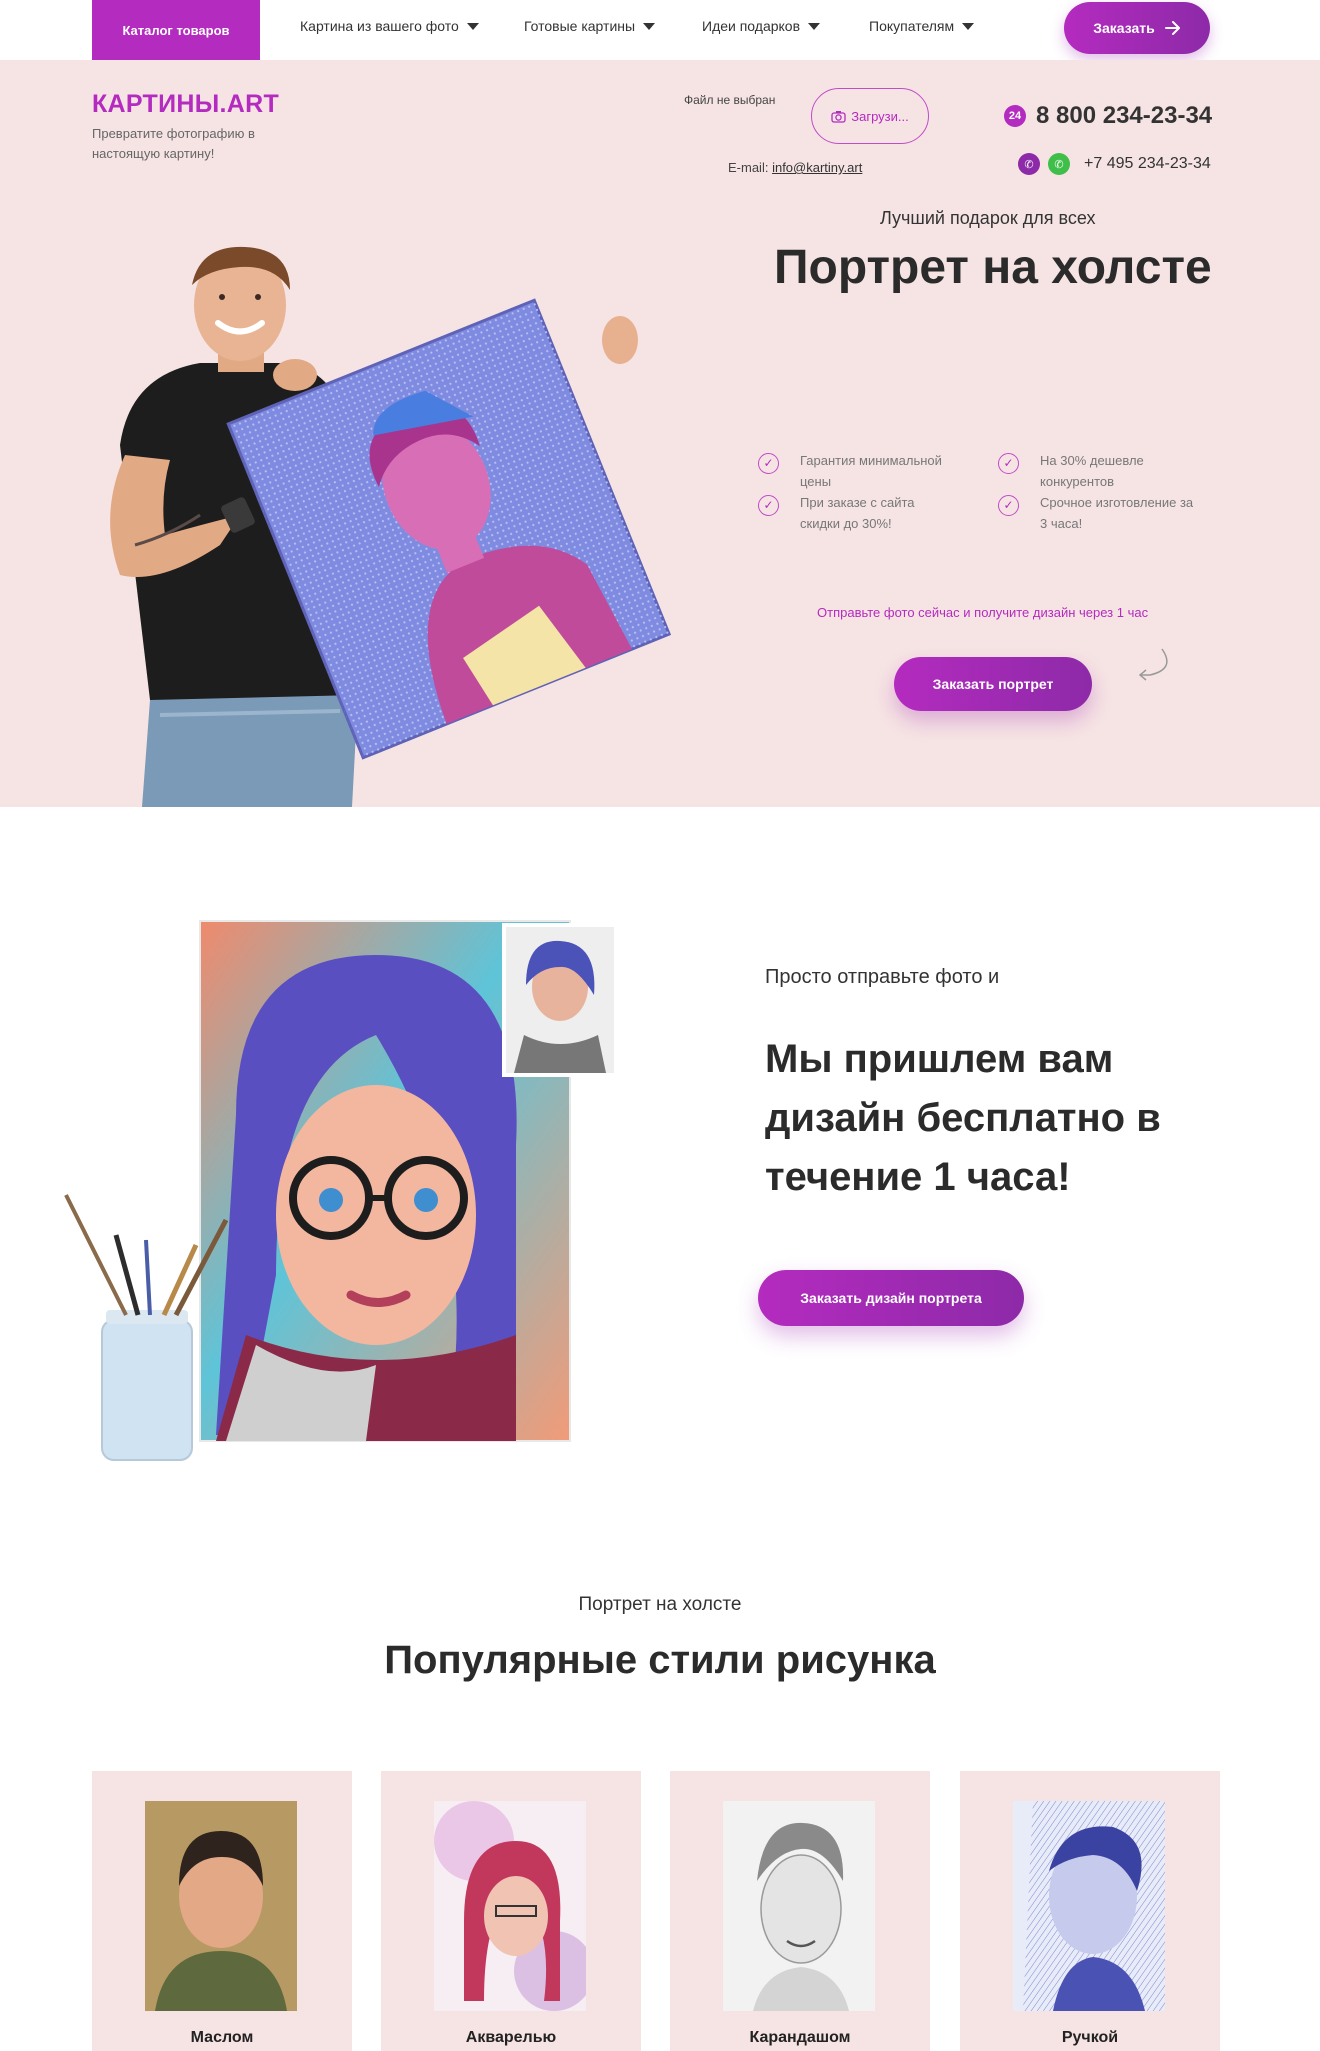 The width and height of the screenshot is (1320, 2051). I want to click on feature-item: ✓ Срочное изготовление за 3 часа!, so click(1098, 513).